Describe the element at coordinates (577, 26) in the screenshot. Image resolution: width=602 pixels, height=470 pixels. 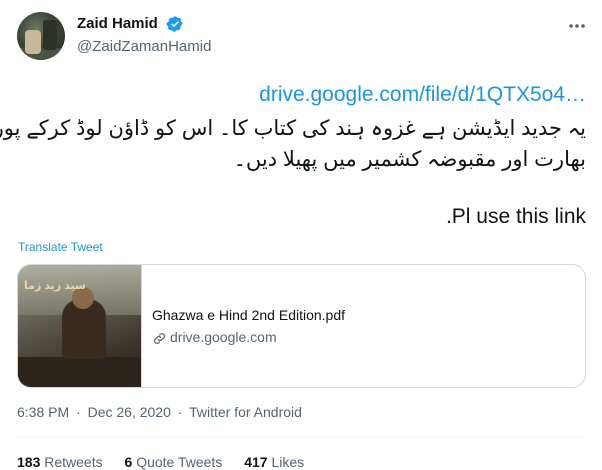
I see `more-horizontal-icon` at that location.